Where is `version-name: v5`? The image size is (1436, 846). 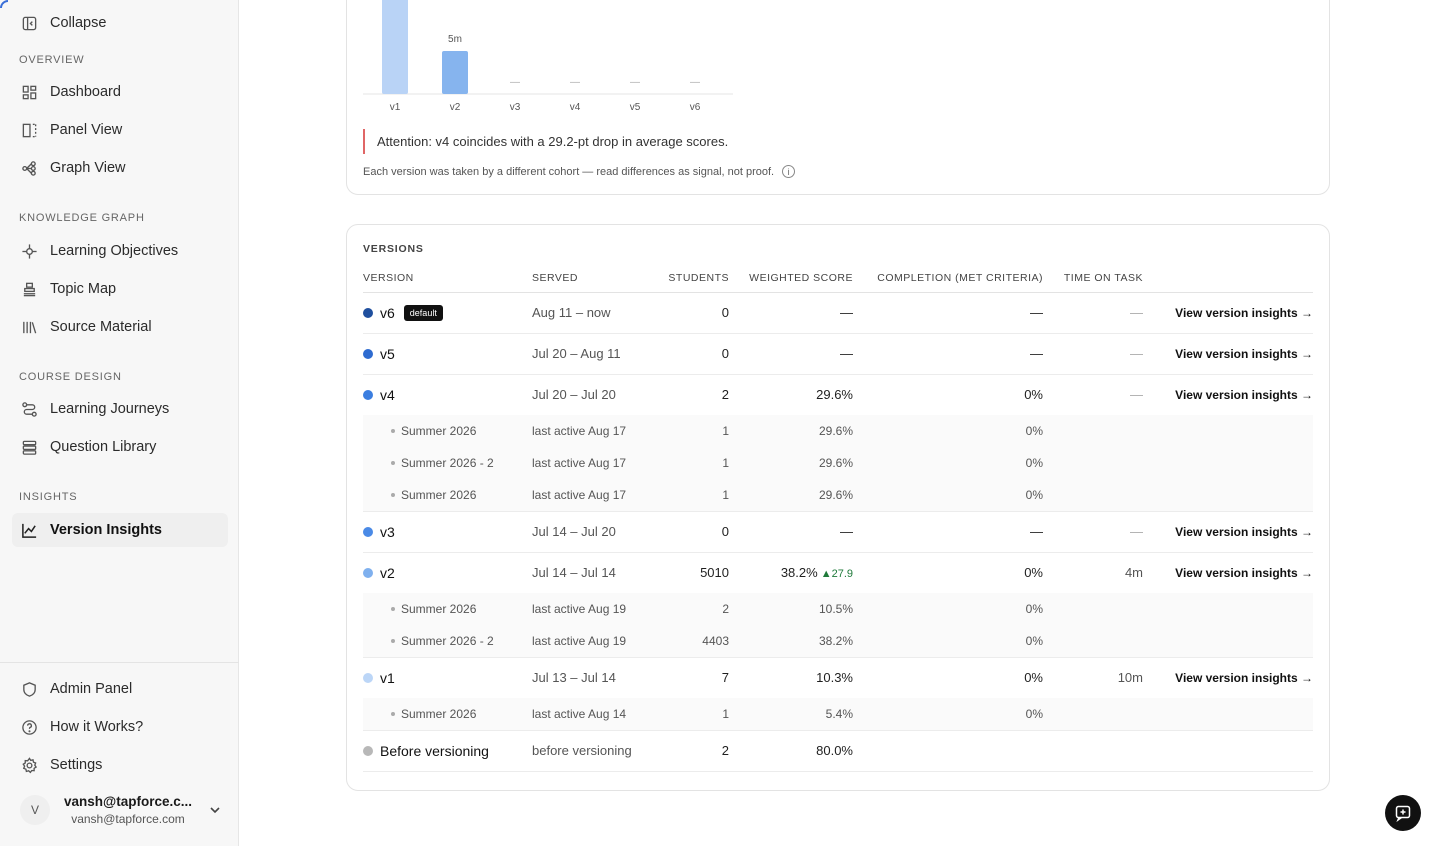
version-name: v5 is located at coordinates (447, 354).